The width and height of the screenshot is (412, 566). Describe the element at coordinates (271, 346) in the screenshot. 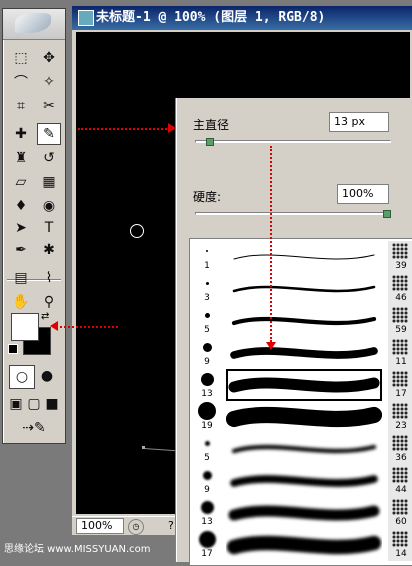

I see `guide-arrow-down-head` at that location.